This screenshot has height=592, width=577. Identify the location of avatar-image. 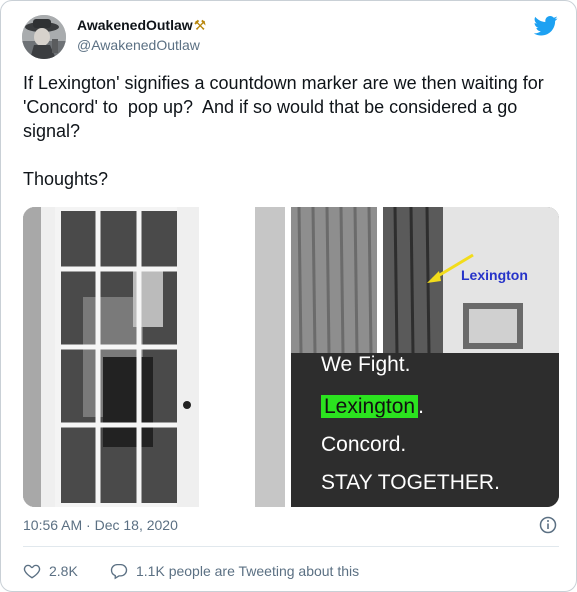
(44, 37).